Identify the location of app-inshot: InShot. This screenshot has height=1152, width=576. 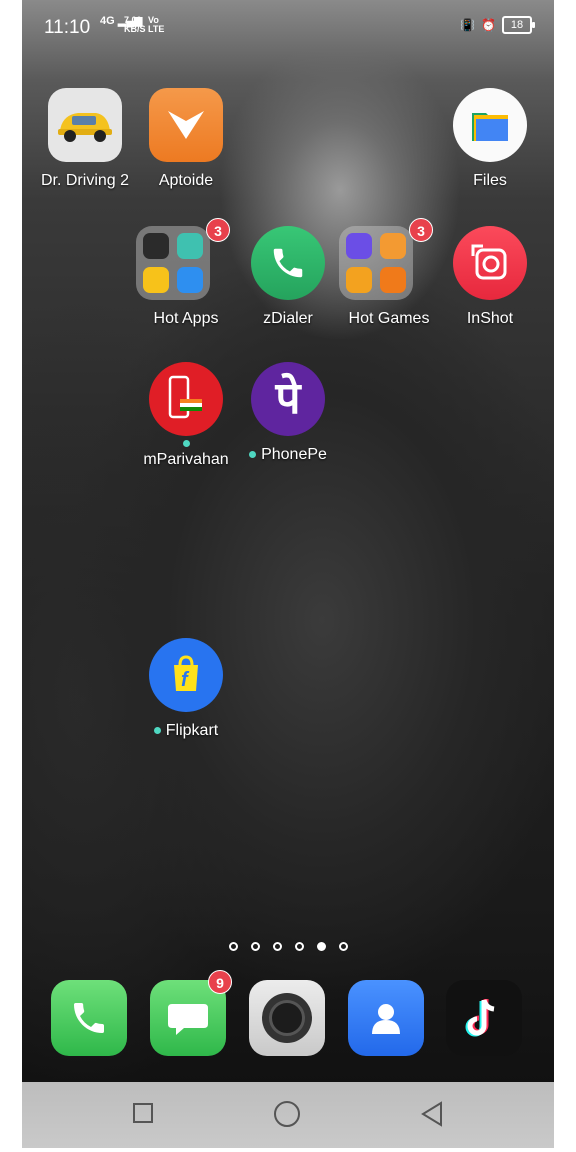
(490, 277).